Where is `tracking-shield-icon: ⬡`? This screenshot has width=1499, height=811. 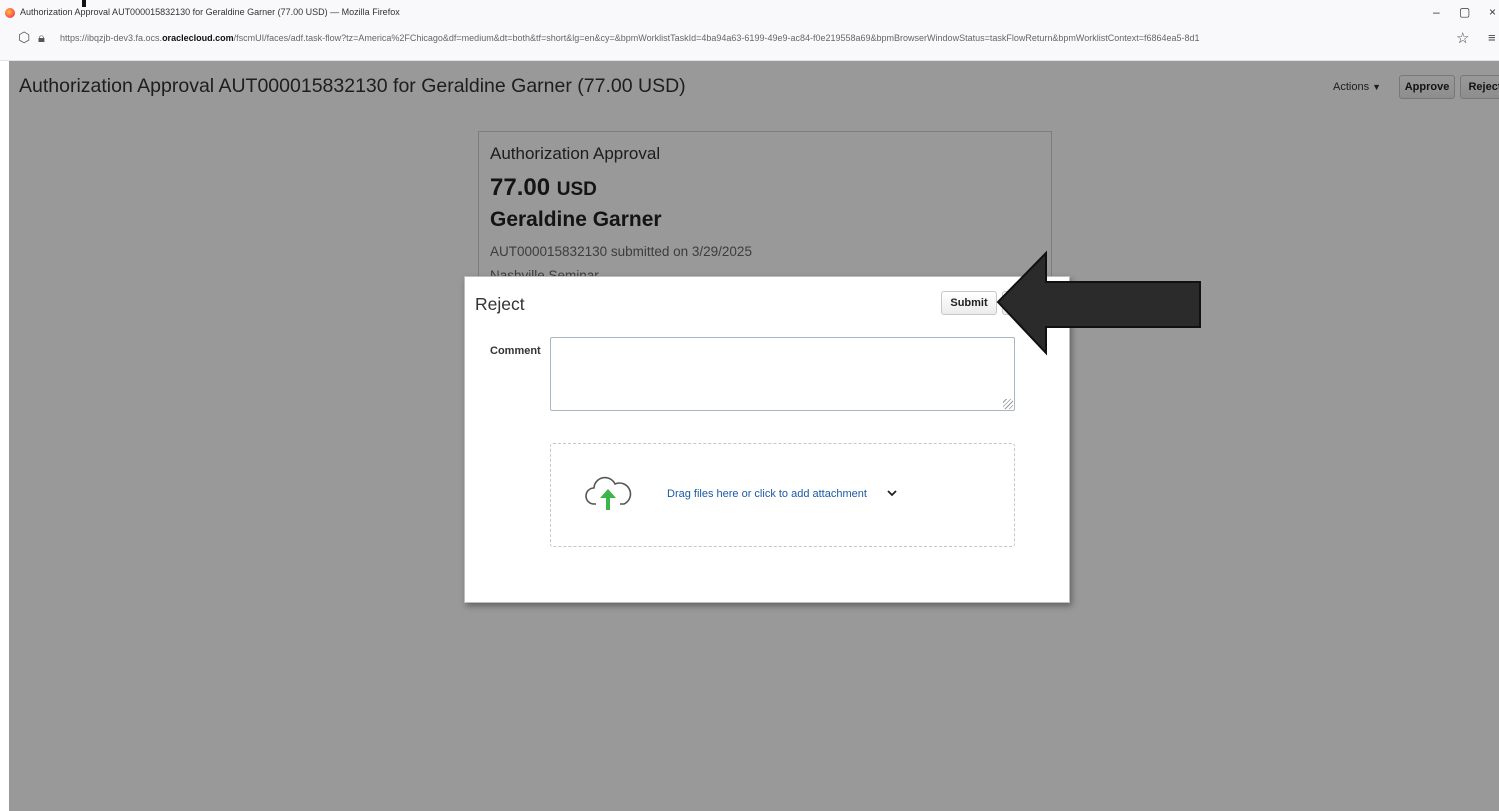
tracking-shield-icon: ⬡ is located at coordinates (24, 37).